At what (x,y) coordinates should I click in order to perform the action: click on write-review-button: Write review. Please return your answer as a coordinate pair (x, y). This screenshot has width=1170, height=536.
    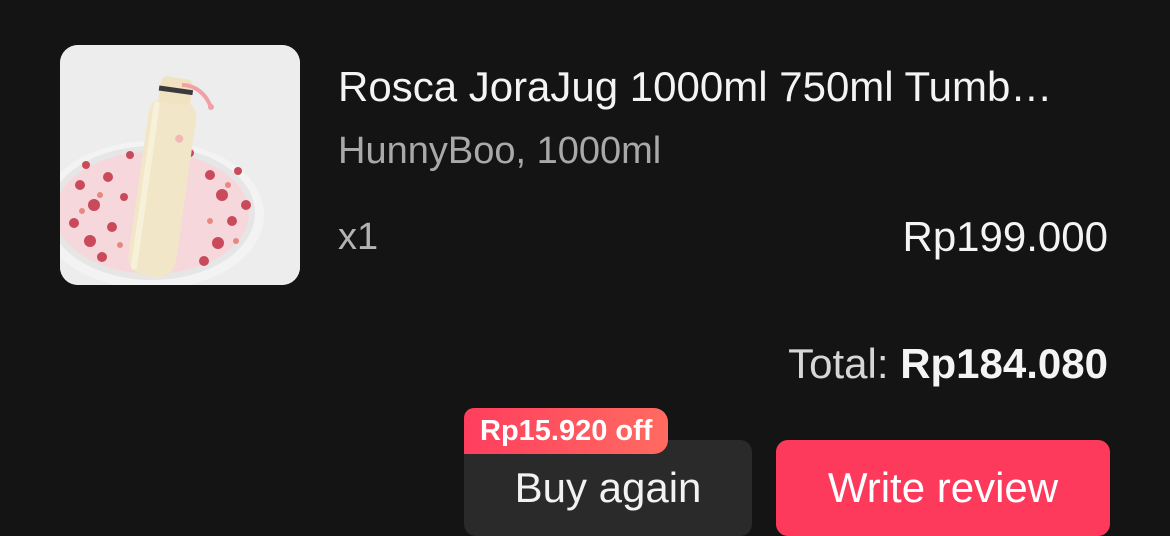
    Looking at the image, I should click on (943, 488).